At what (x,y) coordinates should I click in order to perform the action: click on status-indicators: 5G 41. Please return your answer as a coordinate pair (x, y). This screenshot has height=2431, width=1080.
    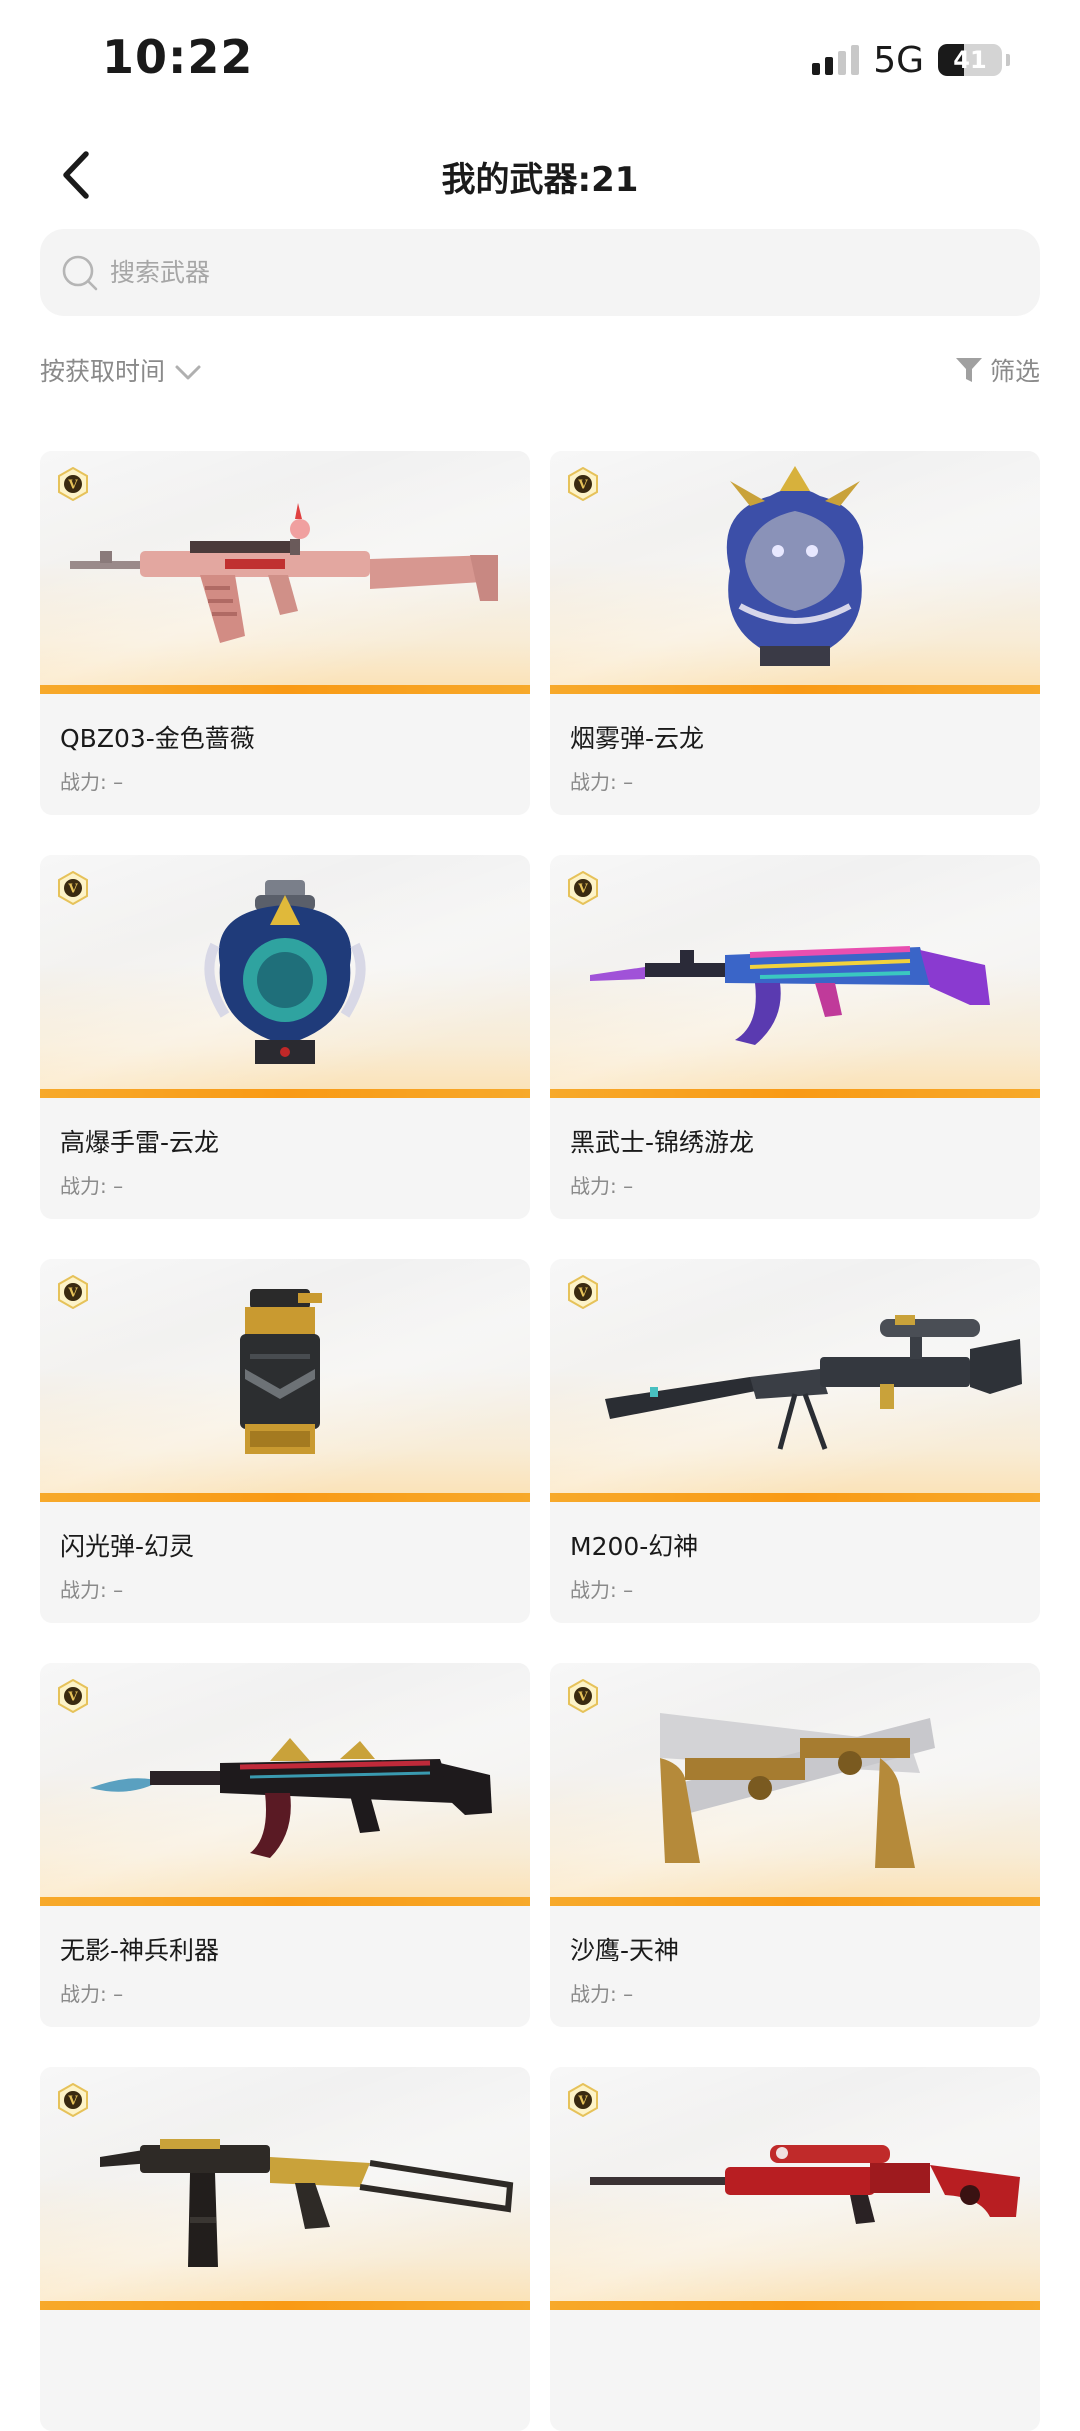
    Looking at the image, I should click on (911, 60).